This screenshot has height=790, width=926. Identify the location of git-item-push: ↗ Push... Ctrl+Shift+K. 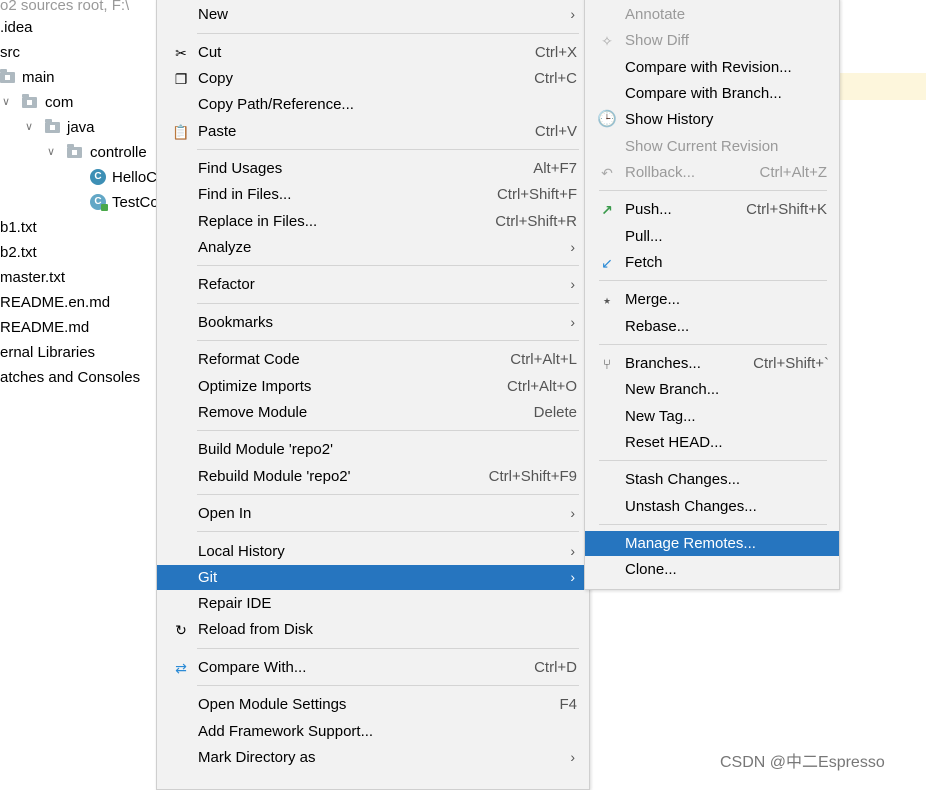
(712, 209).